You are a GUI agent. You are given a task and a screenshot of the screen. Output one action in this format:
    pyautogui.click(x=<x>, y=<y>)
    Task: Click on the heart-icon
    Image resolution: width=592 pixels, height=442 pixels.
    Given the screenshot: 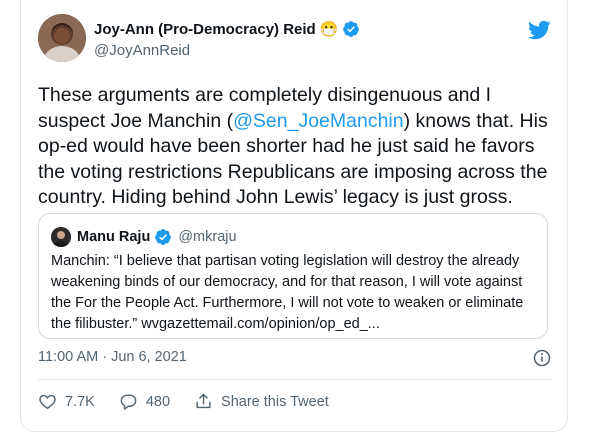 What is the action you would take?
    pyautogui.click(x=47, y=402)
    